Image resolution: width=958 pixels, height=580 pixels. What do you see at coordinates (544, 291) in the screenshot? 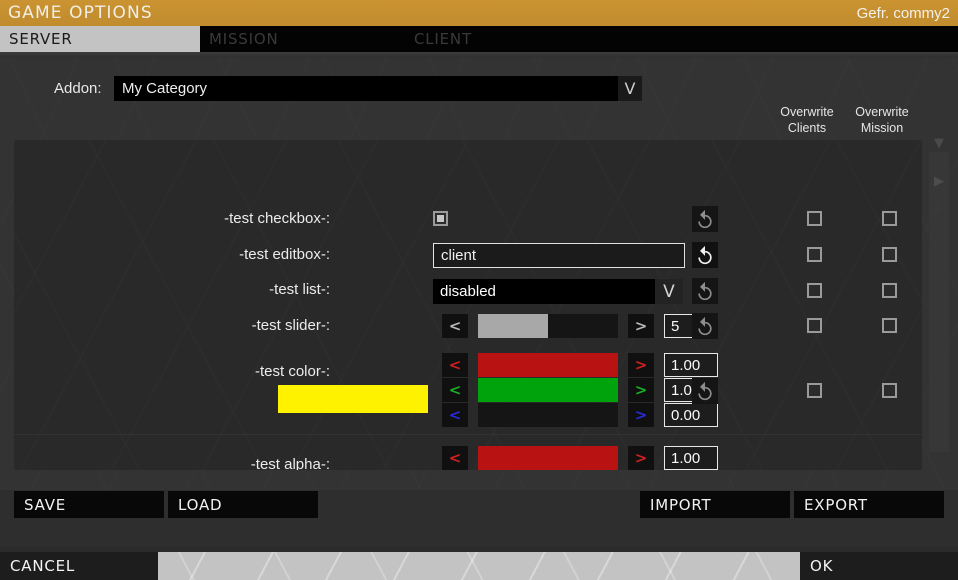
I see `test-list-value: disabled` at bounding box center [544, 291].